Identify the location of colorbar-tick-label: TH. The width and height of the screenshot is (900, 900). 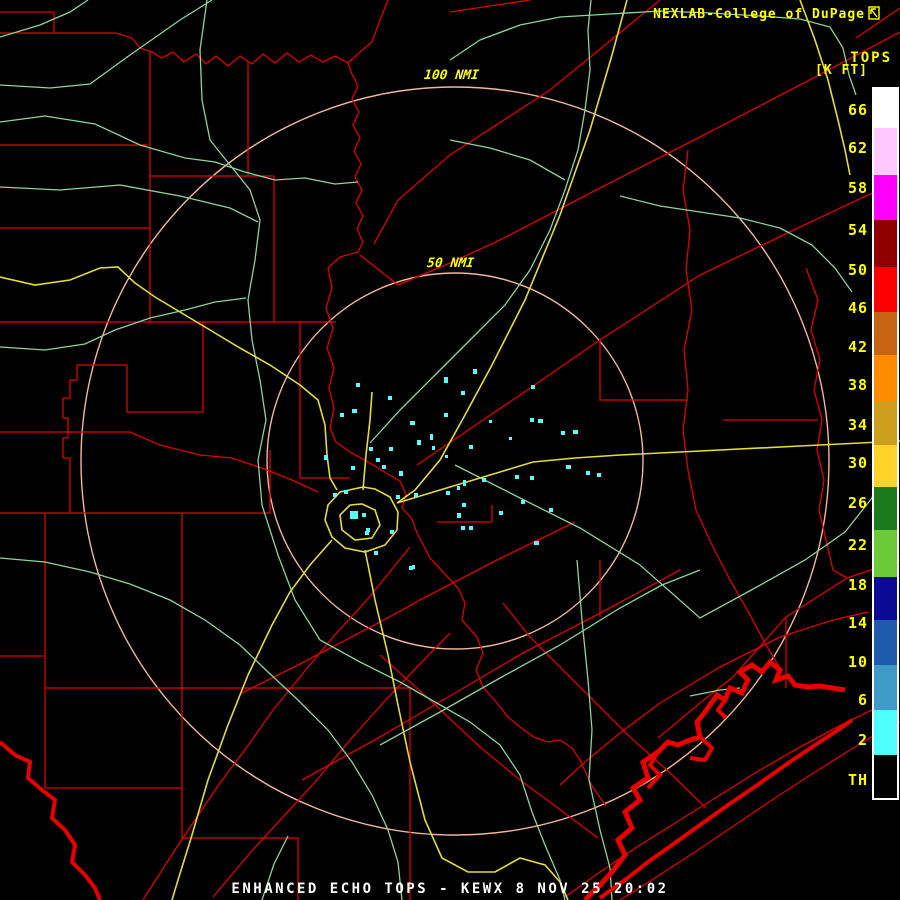
(857, 780).